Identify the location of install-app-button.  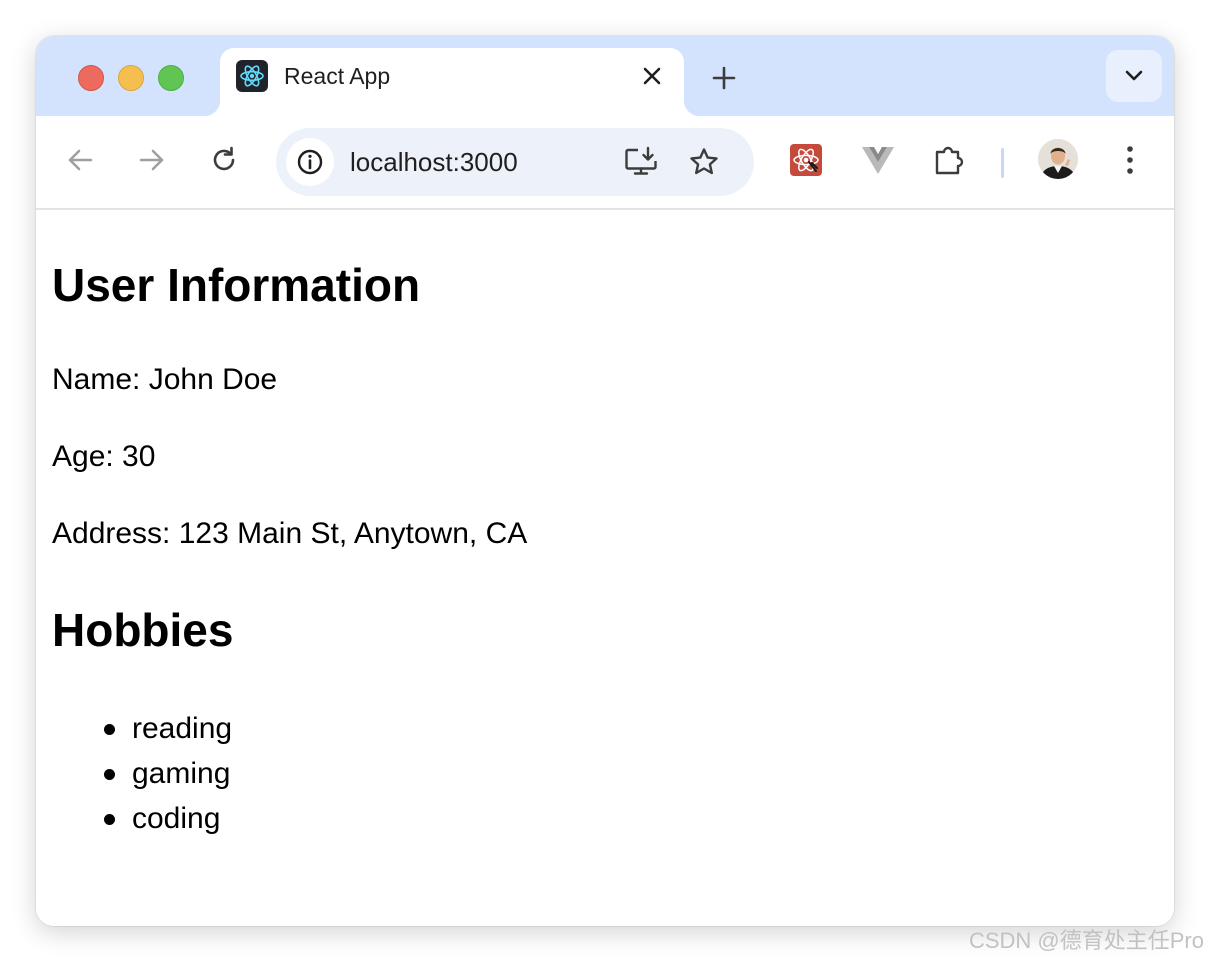
(641, 162).